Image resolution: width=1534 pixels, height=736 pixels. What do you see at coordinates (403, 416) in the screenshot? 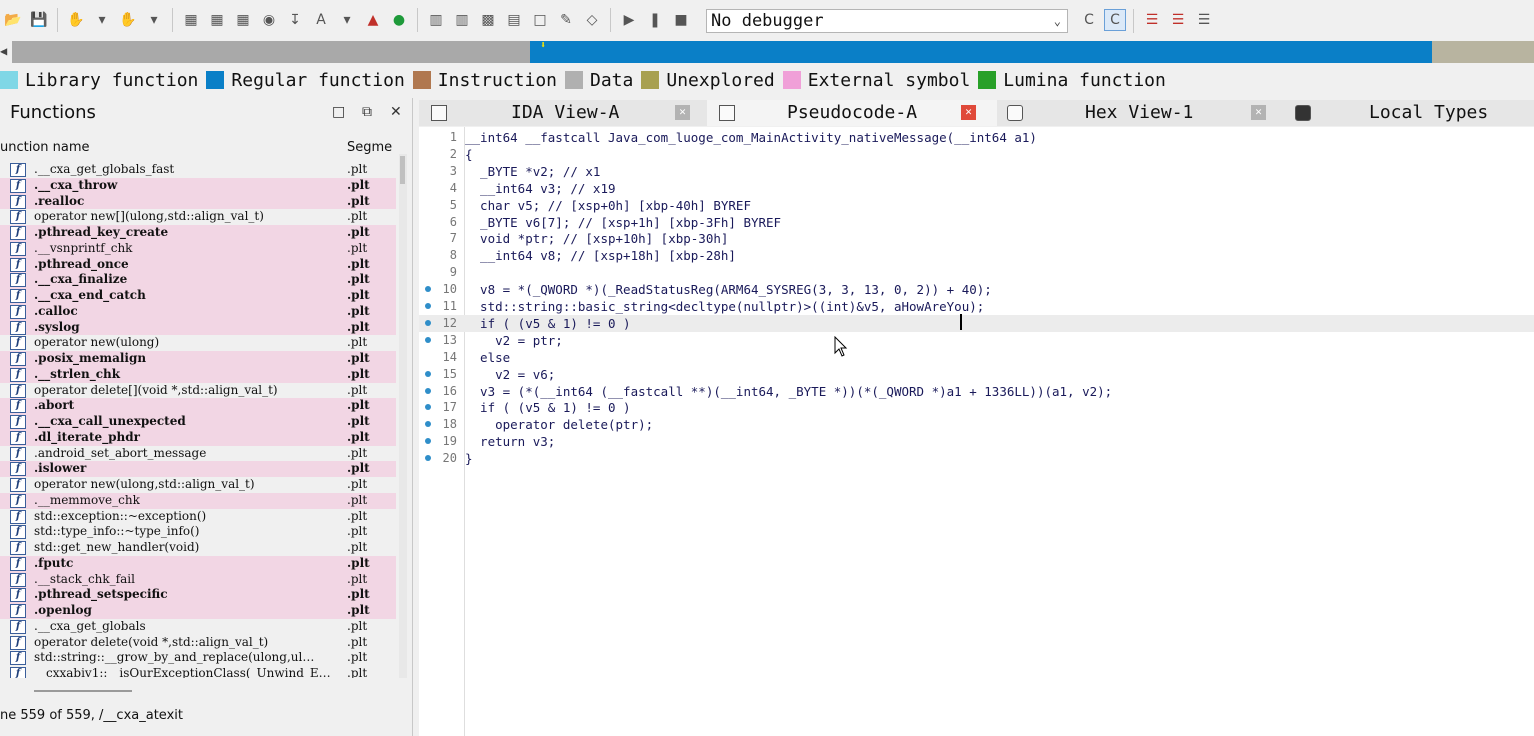
I see `functions-vertical-scrollbar` at bounding box center [403, 416].